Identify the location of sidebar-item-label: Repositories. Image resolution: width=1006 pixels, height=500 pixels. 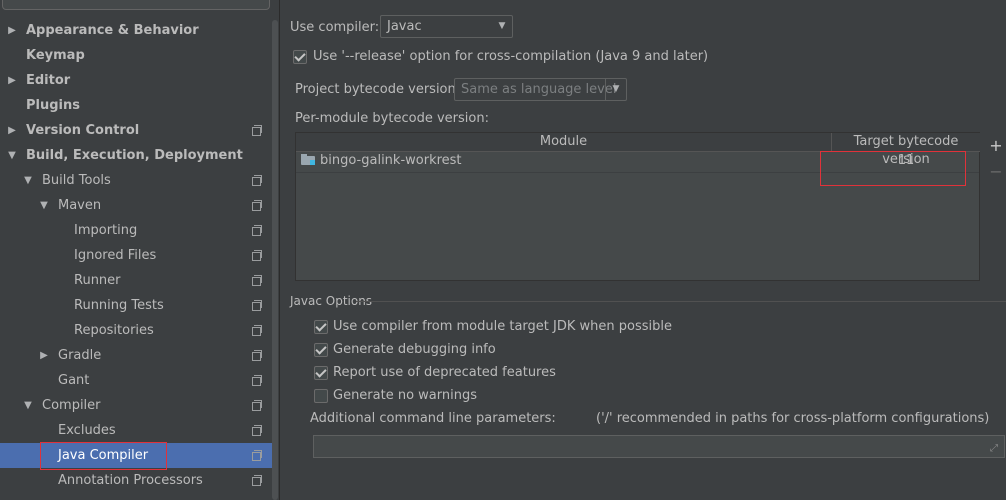
(114, 330).